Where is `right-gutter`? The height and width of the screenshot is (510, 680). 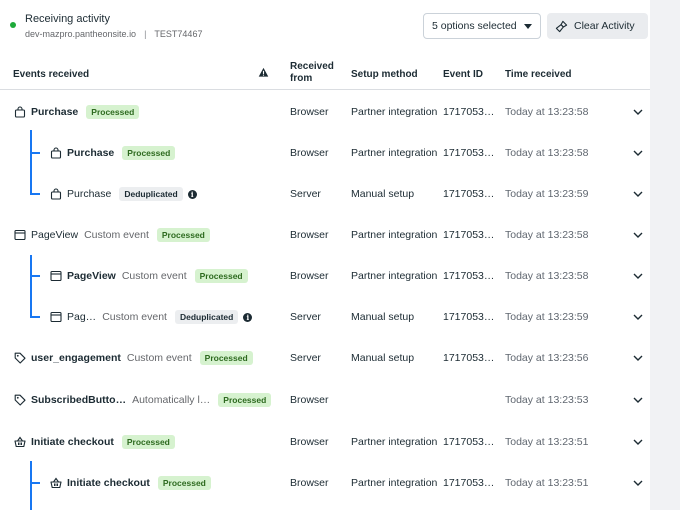
right-gutter is located at coordinates (665, 255).